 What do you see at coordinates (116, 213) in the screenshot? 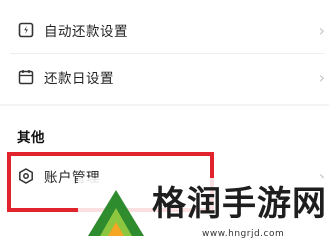
I see `watermark-logo-icon` at bounding box center [116, 213].